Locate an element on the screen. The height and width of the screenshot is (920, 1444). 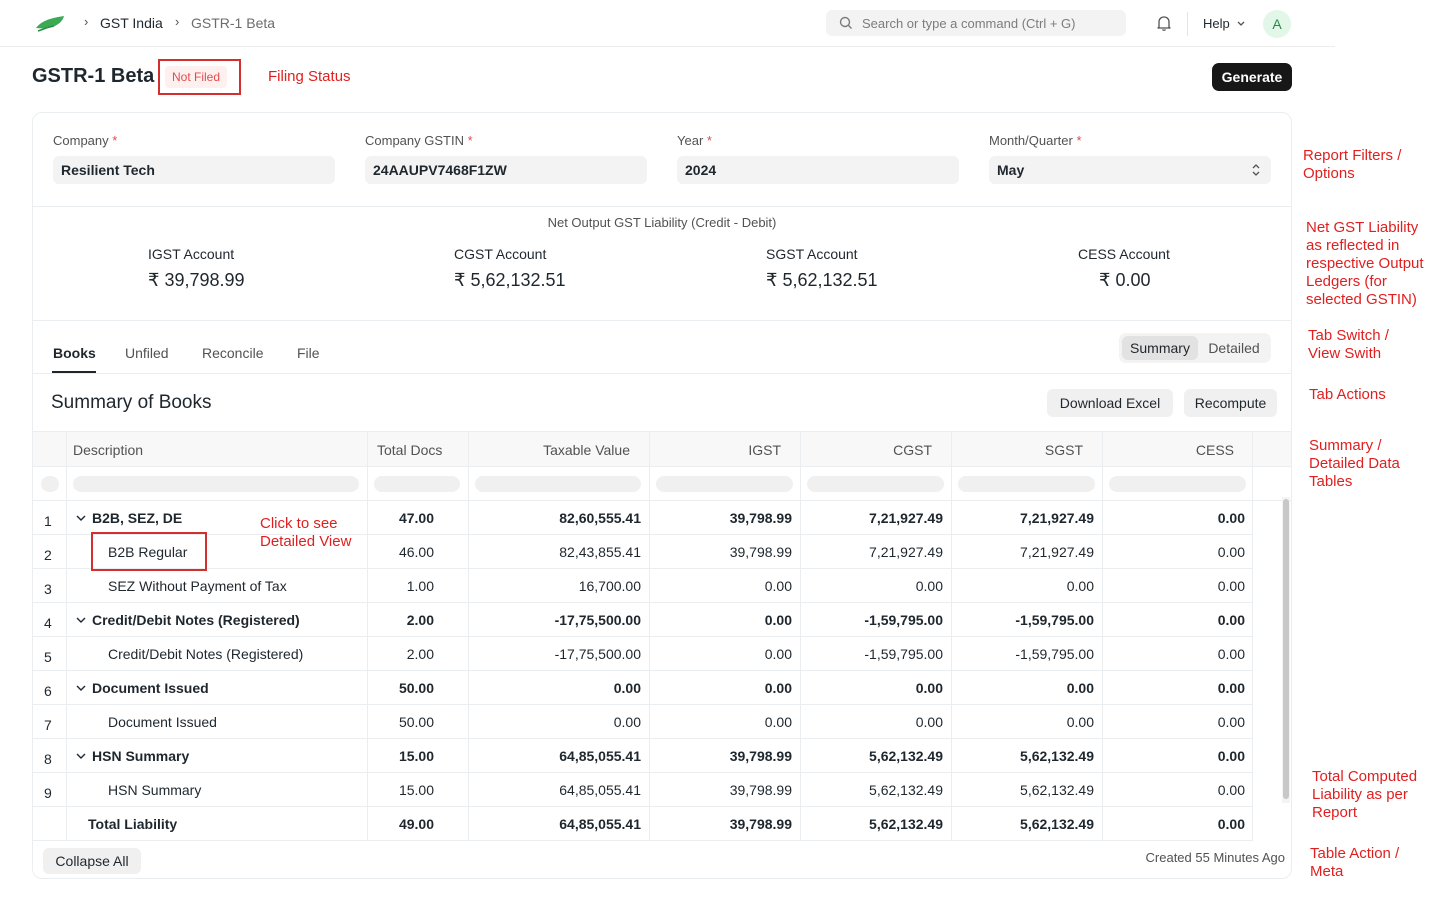
tab-reconcile: Reconcile is located at coordinates (232, 353).